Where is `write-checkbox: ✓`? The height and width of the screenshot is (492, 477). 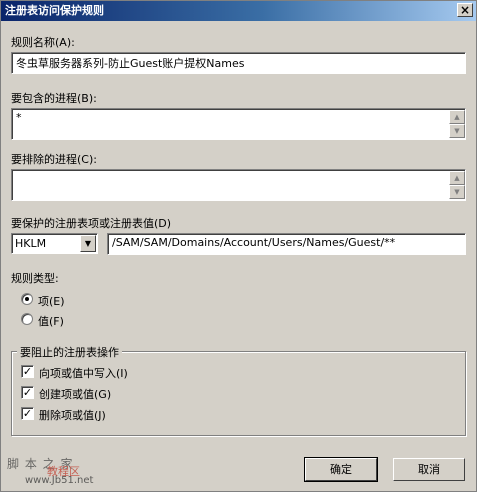
write-checkbox: ✓ is located at coordinates (27, 371).